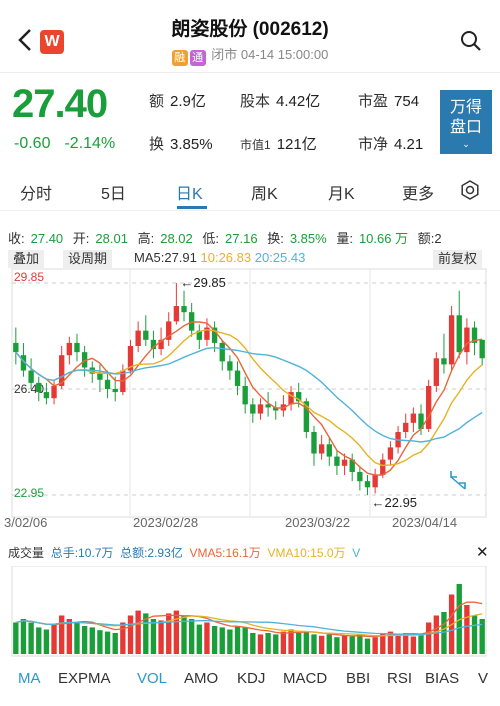 The image size is (500, 706). What do you see at coordinates (192, 207) in the screenshot?
I see `active-tab-indicator` at bounding box center [192, 207].